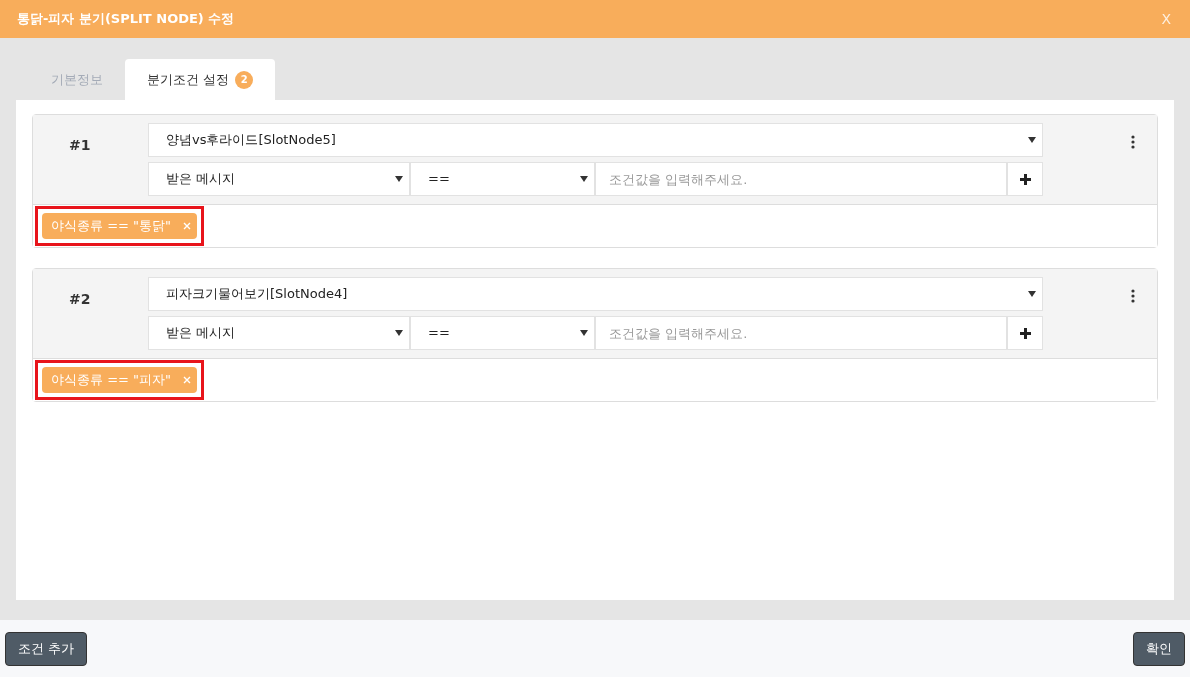  I want to click on slot-select: 피자크기물어보기[SlotNode4], so click(595, 294).